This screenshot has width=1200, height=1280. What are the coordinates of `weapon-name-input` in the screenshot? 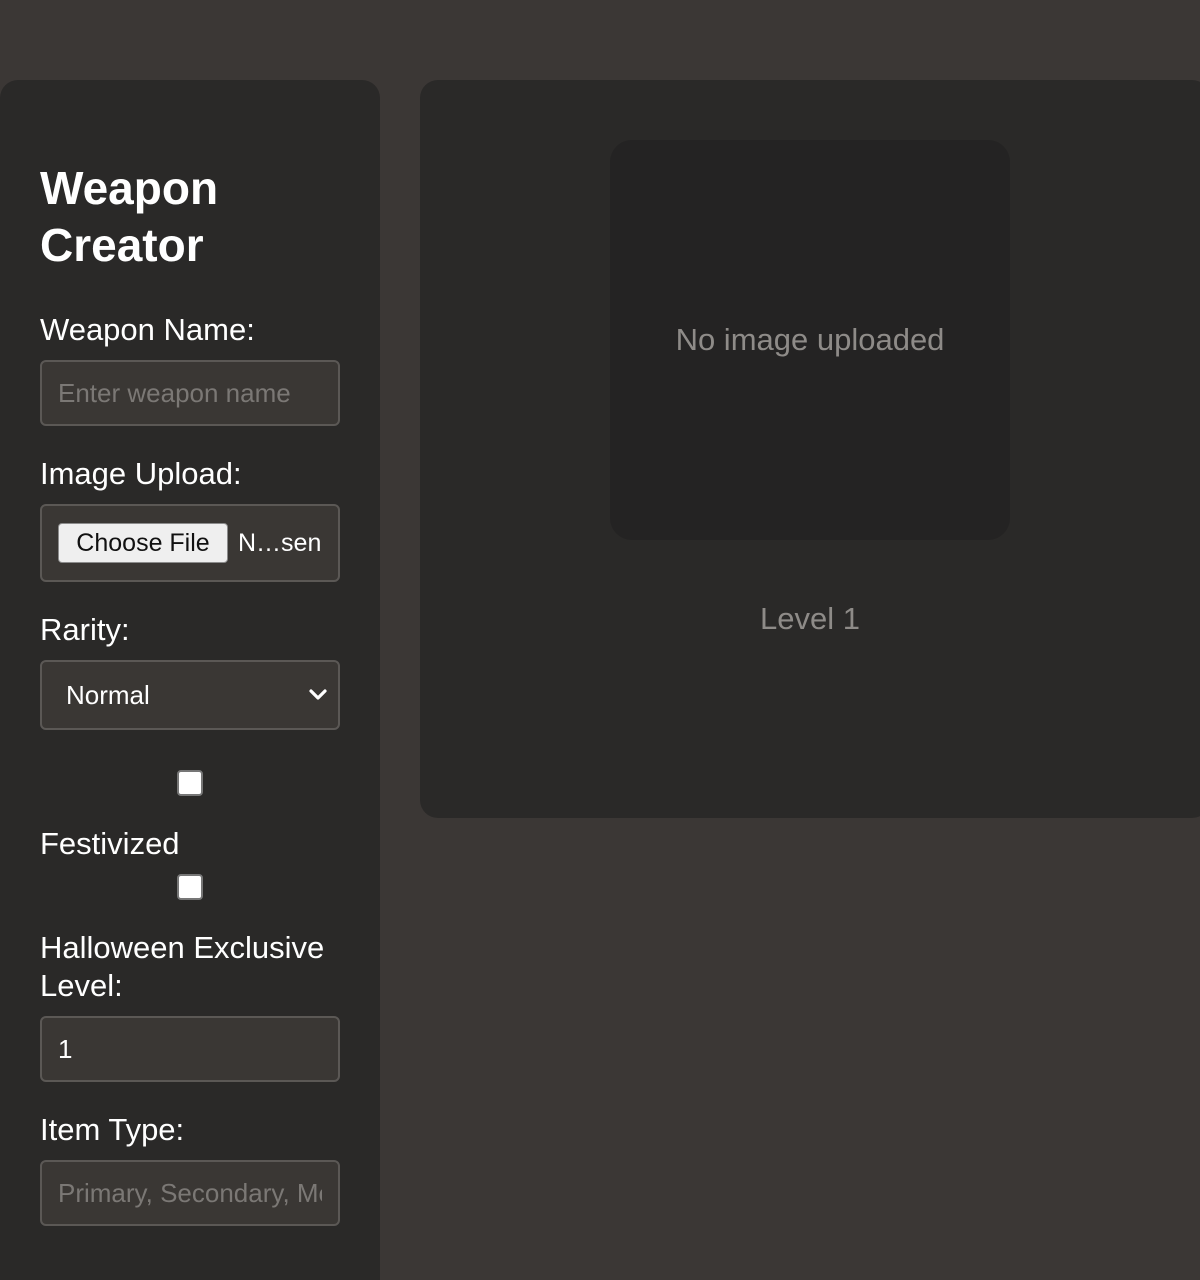 It's located at (190, 393).